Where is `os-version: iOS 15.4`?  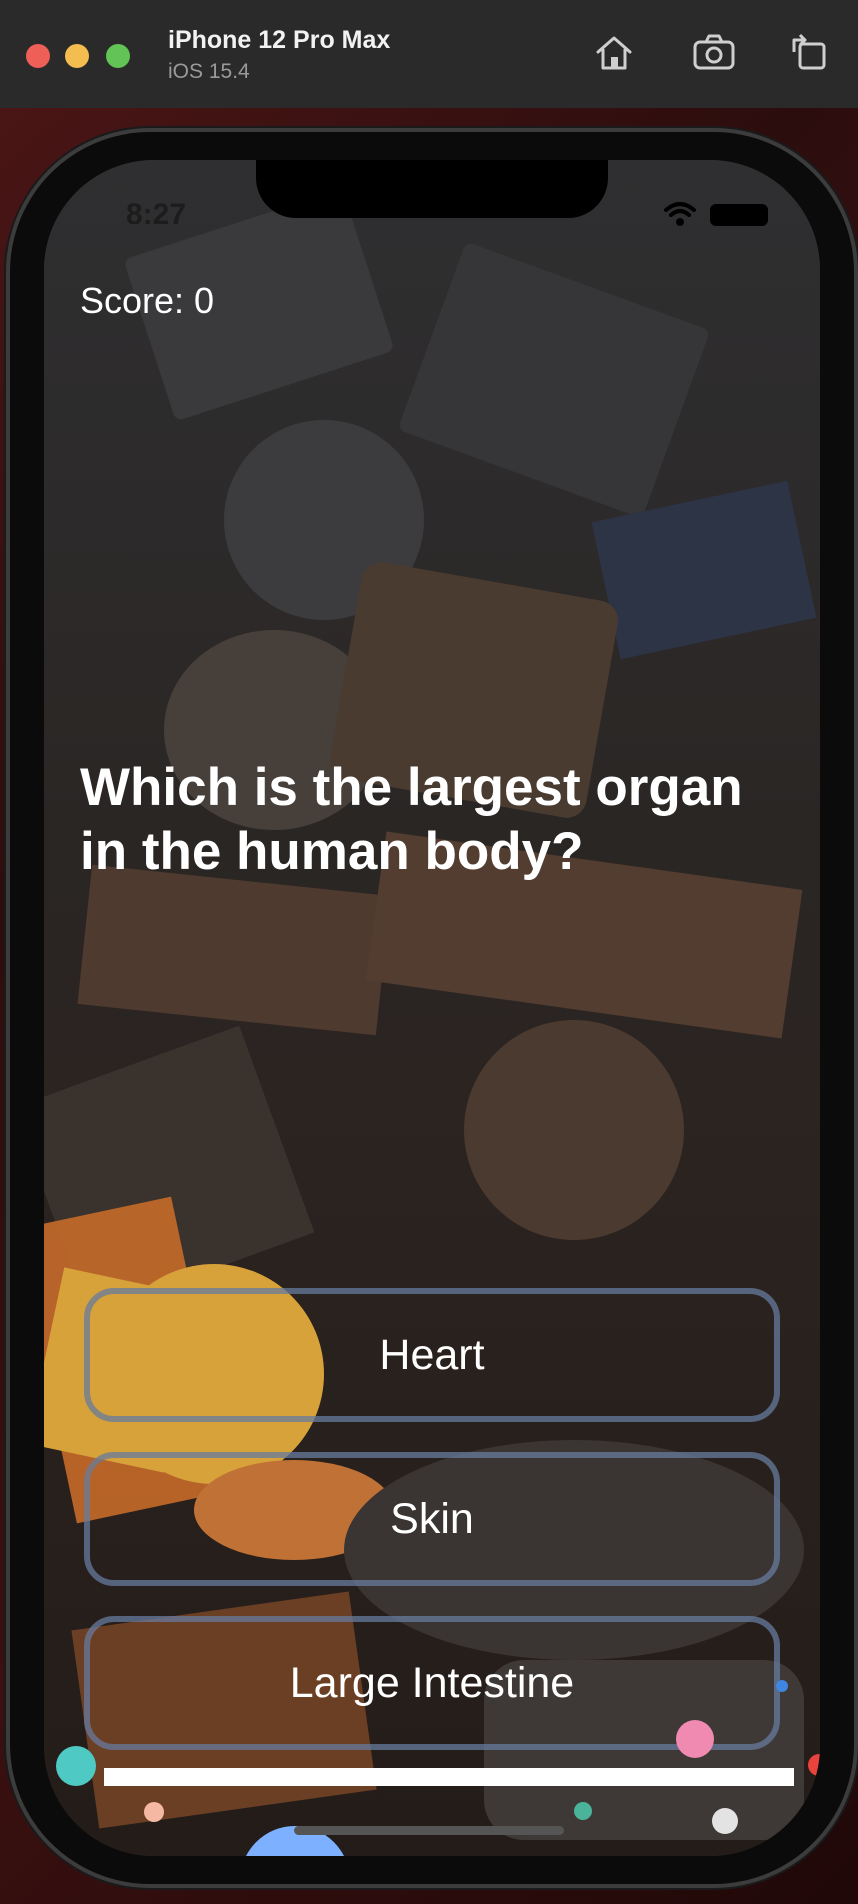
os-version: iOS 15.4 is located at coordinates (209, 71).